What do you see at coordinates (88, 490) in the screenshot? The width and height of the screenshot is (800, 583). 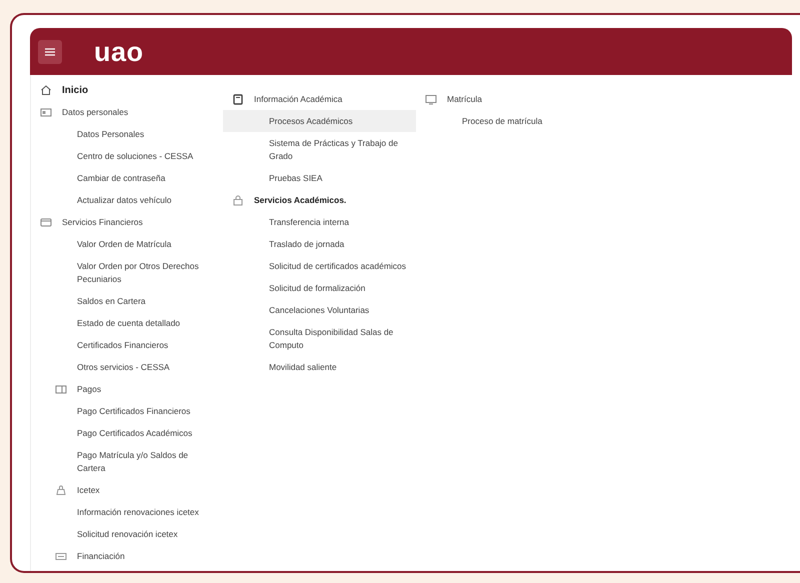 I see `section-label: Icetex` at bounding box center [88, 490].